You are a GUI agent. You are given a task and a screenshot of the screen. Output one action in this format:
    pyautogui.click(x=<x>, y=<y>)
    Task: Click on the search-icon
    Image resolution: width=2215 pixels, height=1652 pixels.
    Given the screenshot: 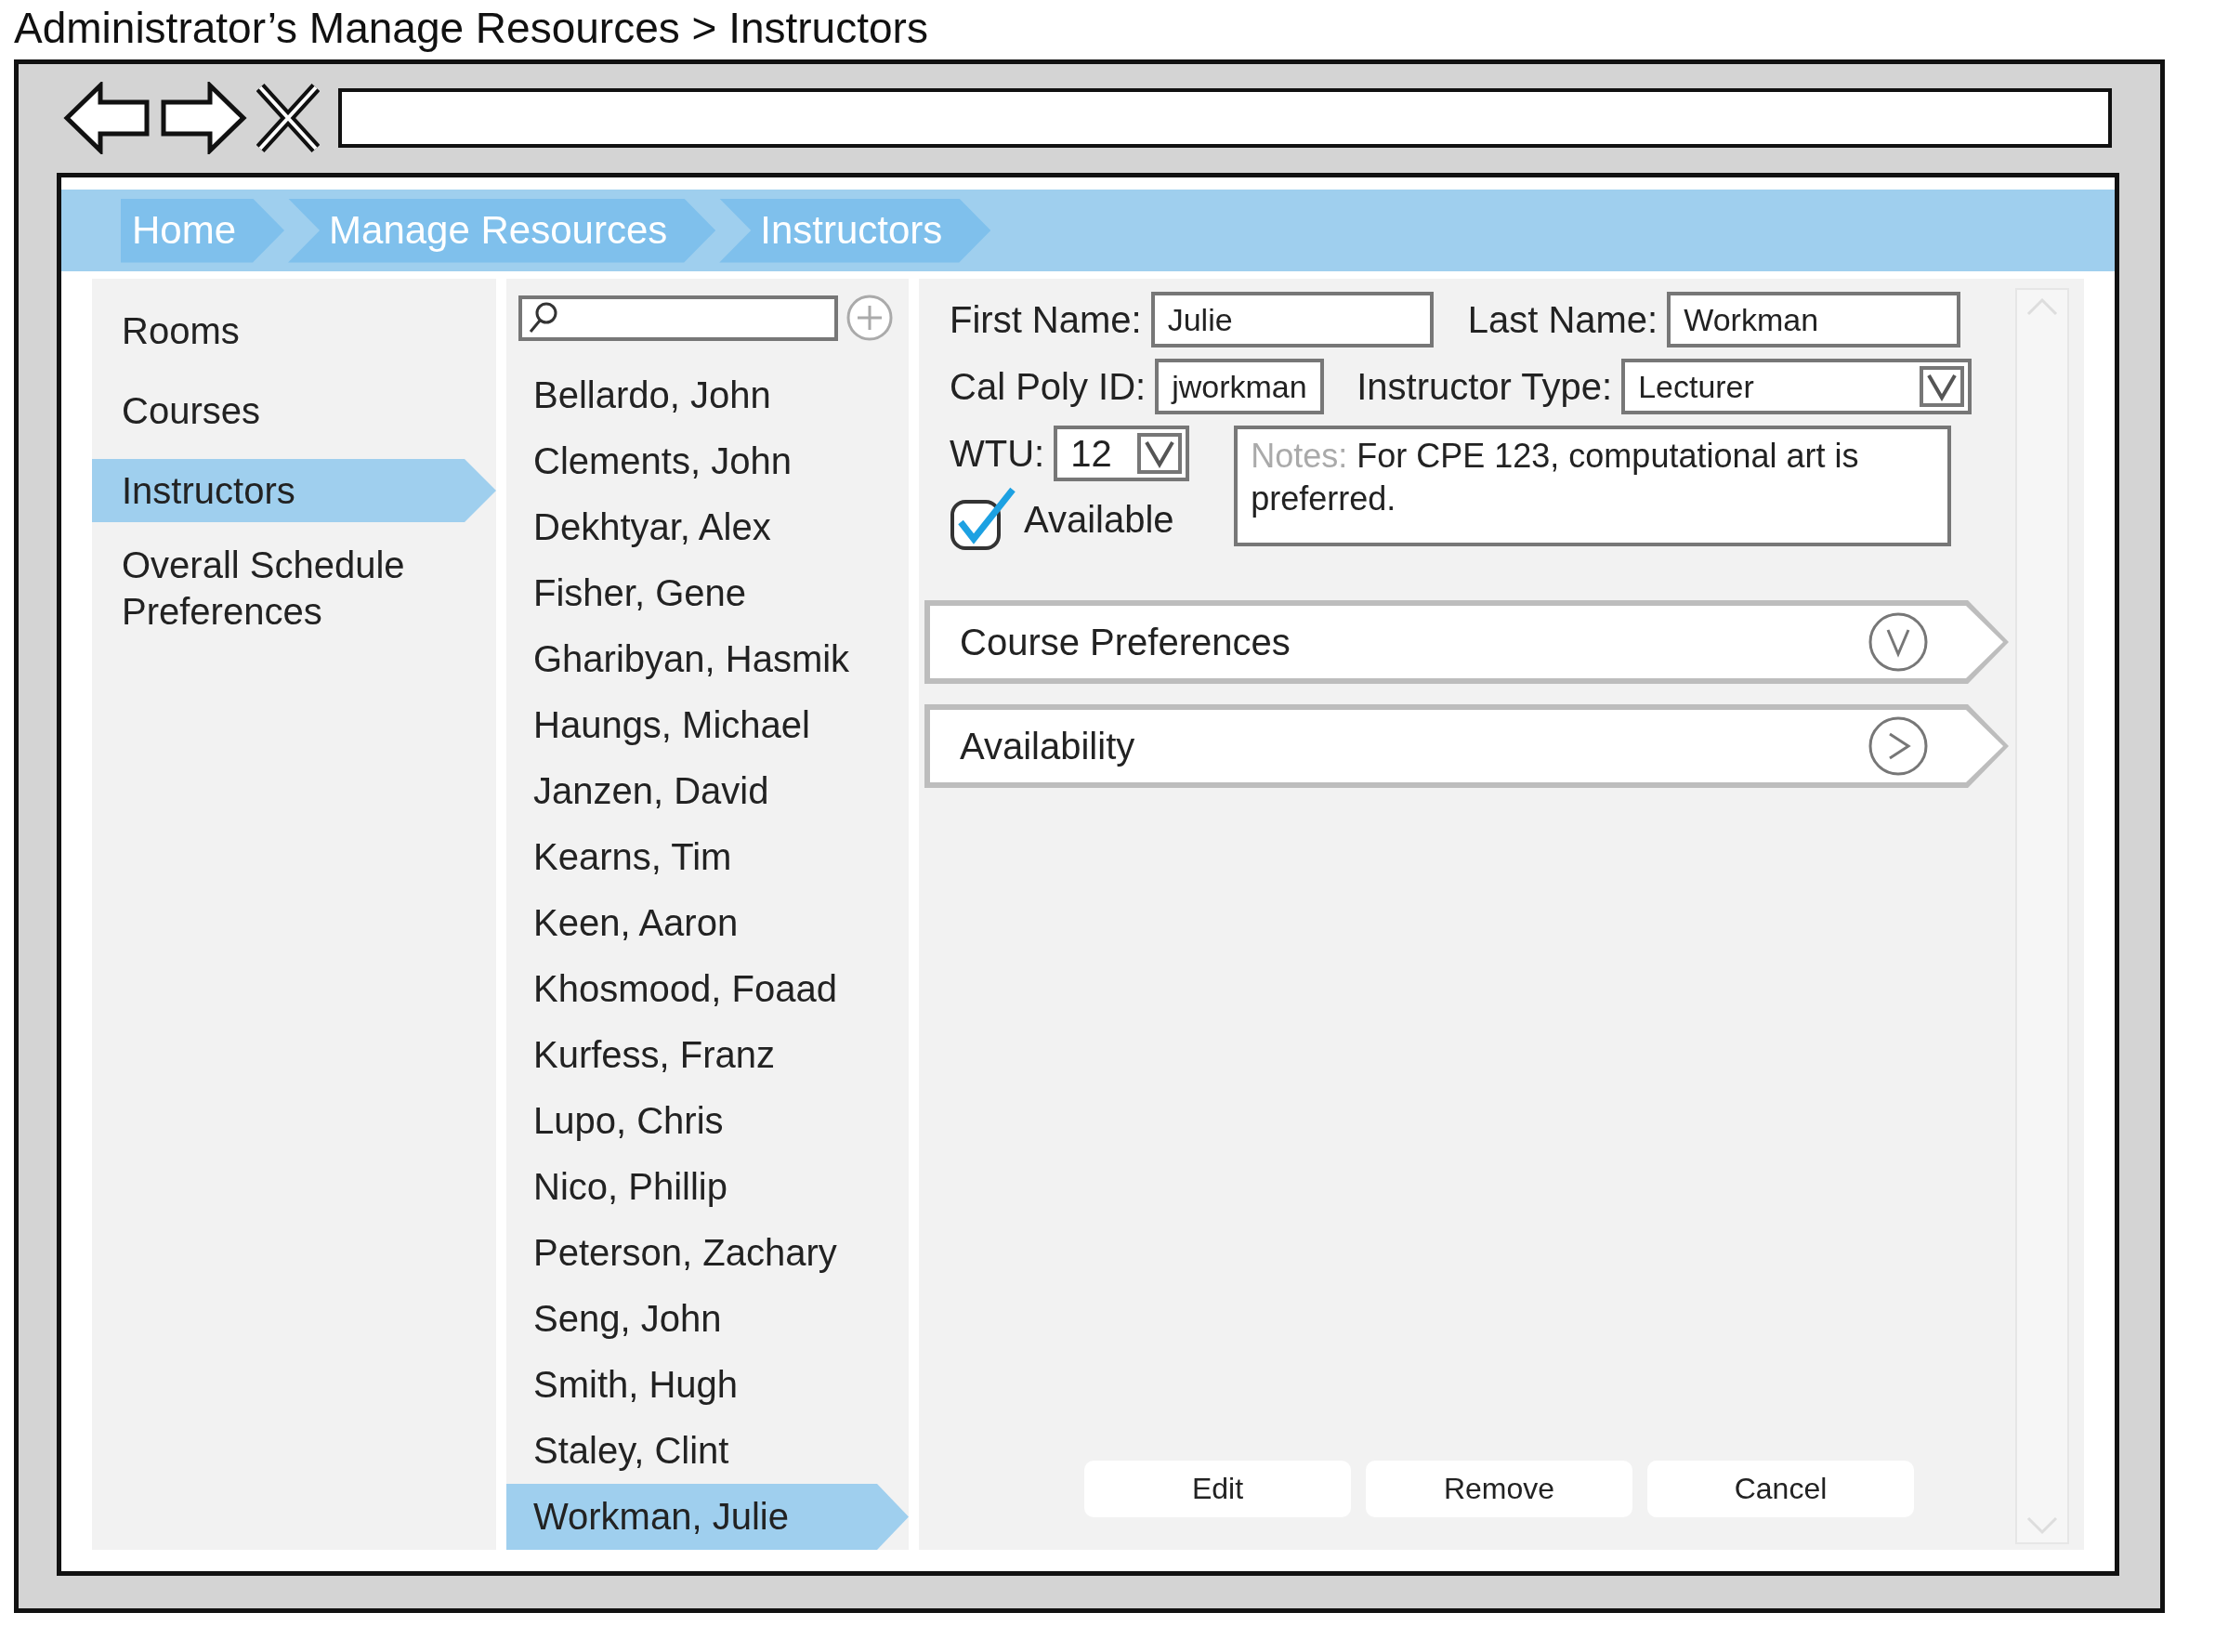 What is the action you would take?
    pyautogui.click(x=543, y=317)
    